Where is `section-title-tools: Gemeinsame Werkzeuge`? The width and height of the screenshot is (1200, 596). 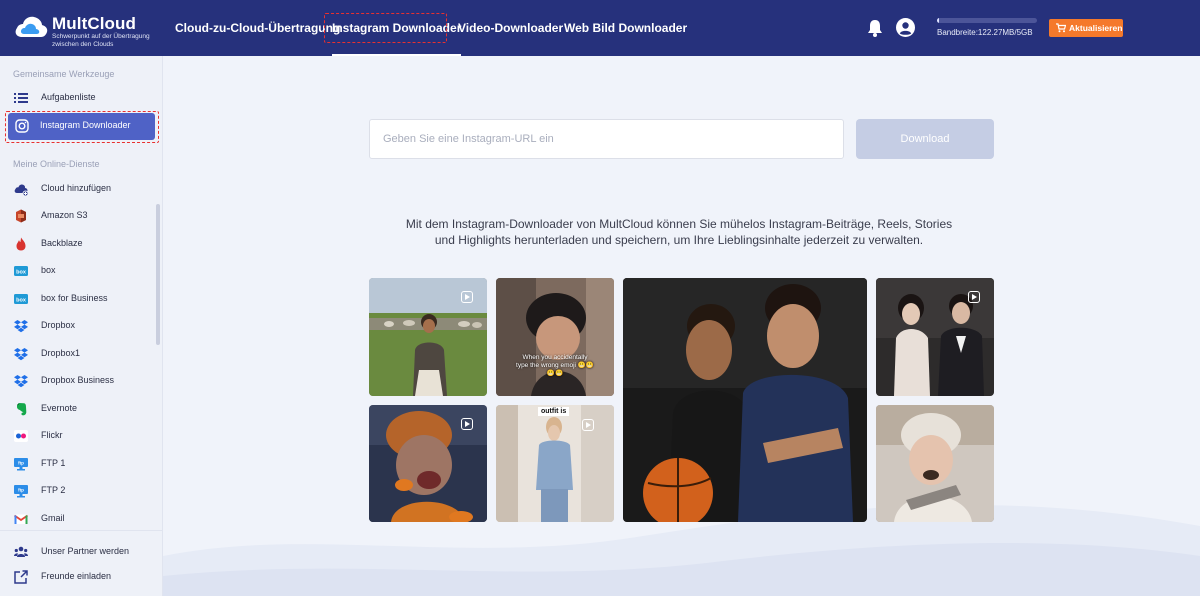 section-title-tools: Gemeinsame Werkzeuge is located at coordinates (64, 74).